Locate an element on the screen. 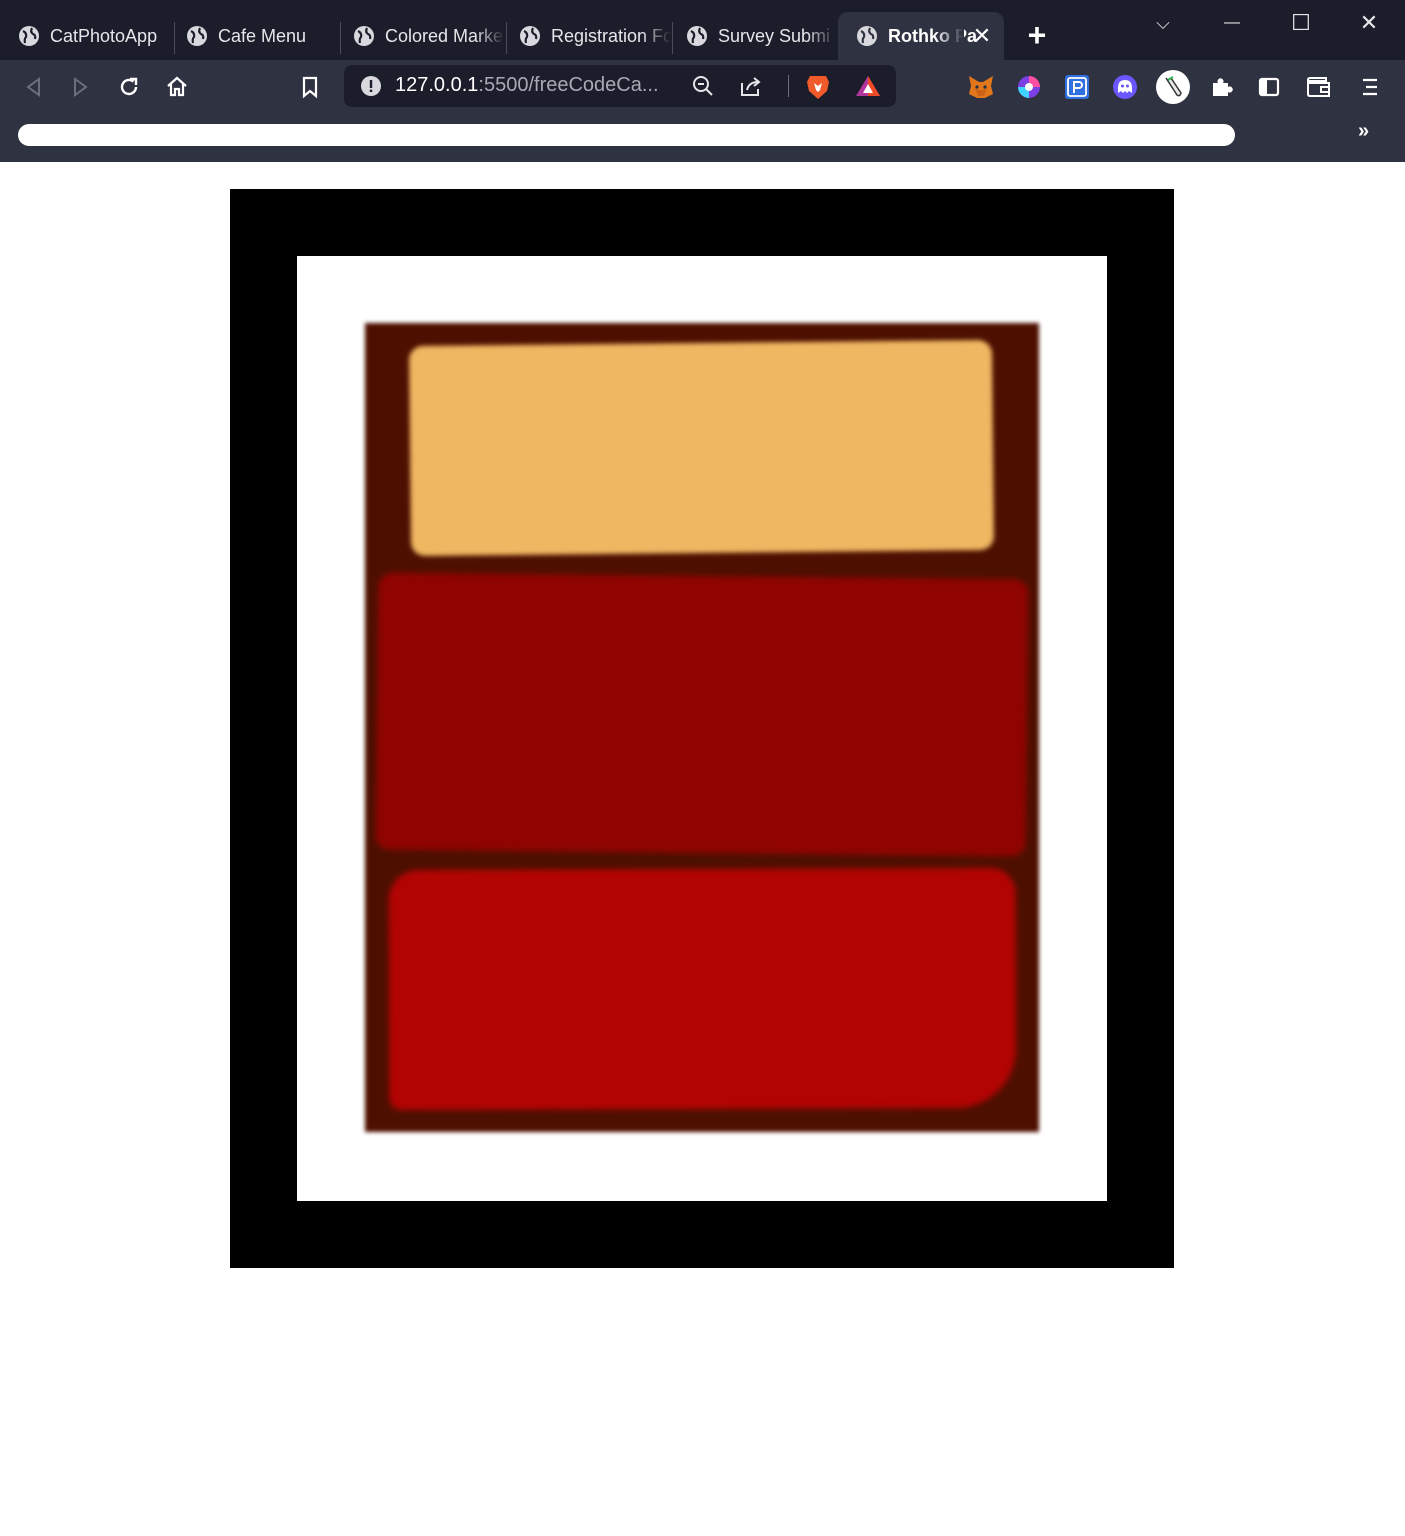 Image resolution: width=1405 pixels, height=1536 pixels. tab-rothko-painting: Rothko Pa ✕ is located at coordinates (921, 36).